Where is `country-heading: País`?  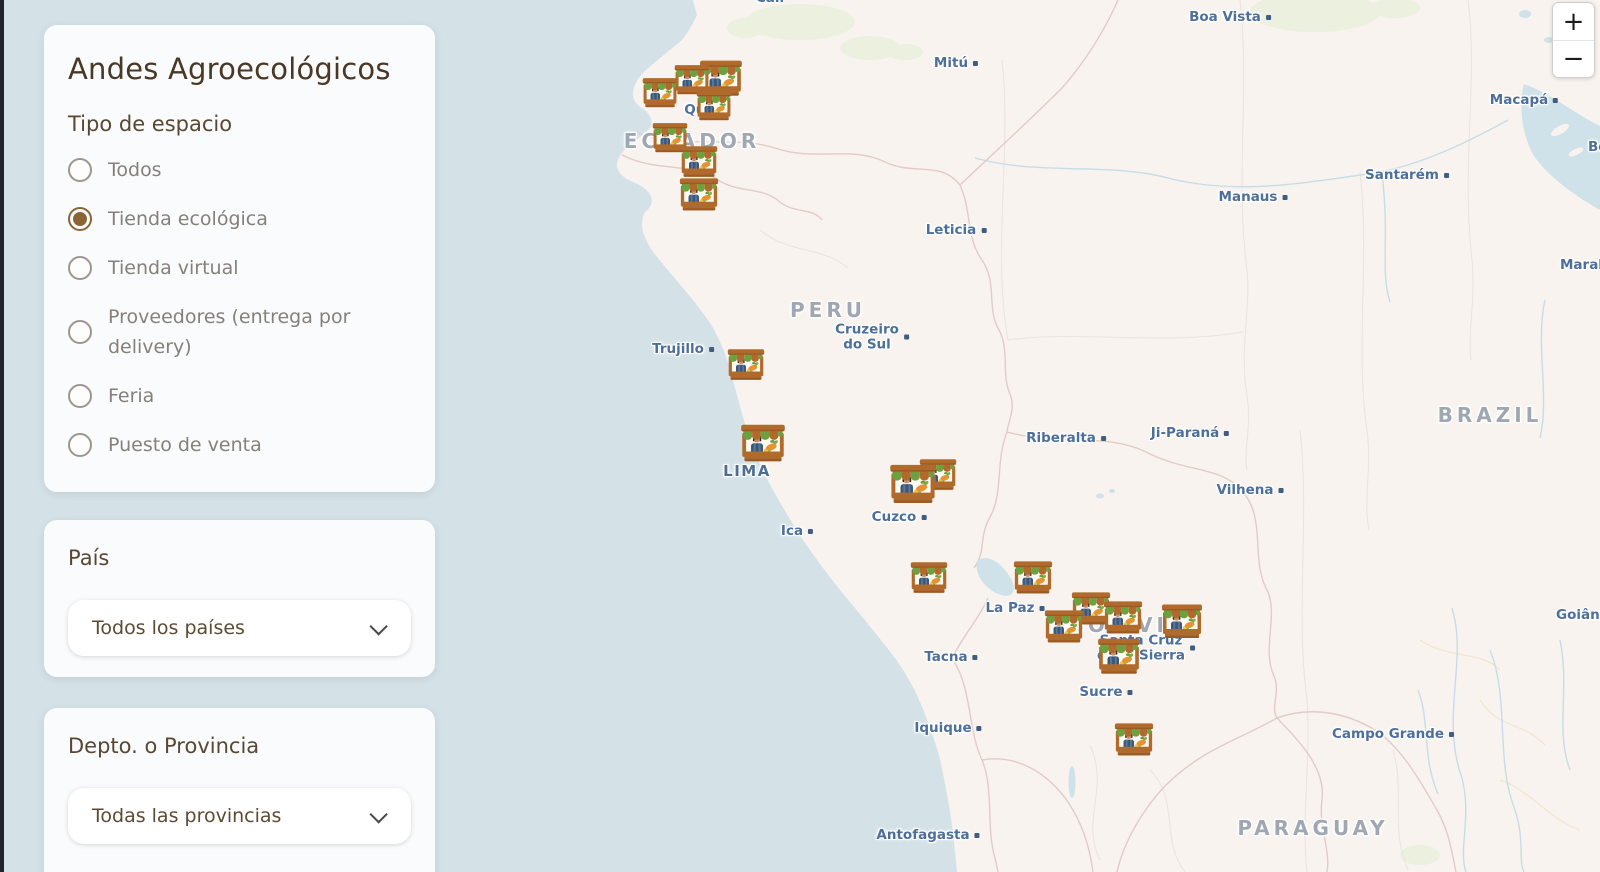
country-heading: País is located at coordinates (89, 558).